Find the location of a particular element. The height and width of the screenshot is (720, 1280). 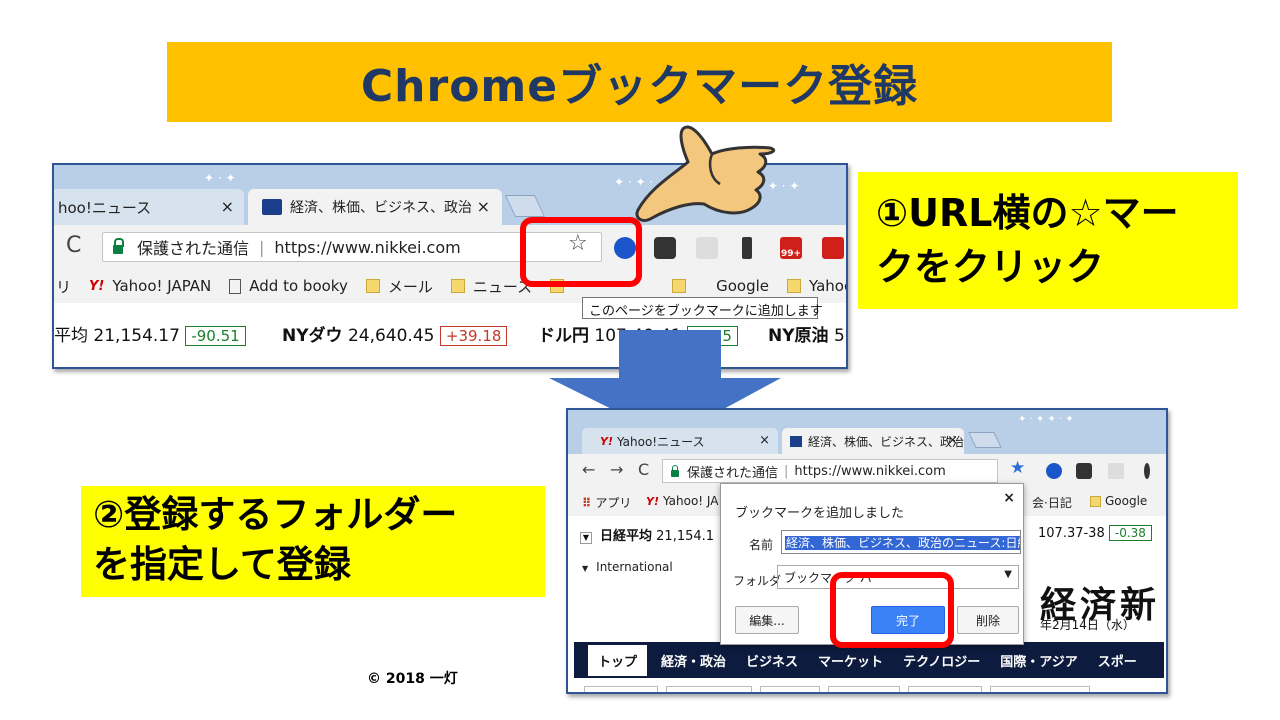

nav-international-asia: 国際・アジア is located at coordinates (1038, 660).